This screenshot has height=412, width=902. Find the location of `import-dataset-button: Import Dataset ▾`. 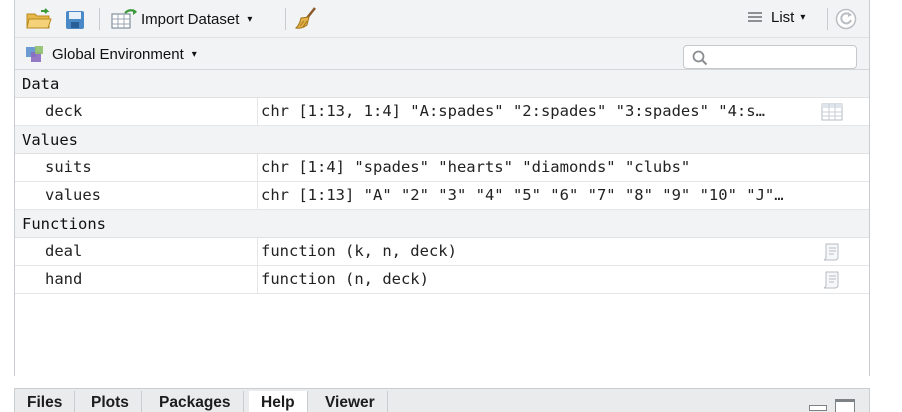

import-dataset-button: Import Dataset ▾ is located at coordinates (181, 19).